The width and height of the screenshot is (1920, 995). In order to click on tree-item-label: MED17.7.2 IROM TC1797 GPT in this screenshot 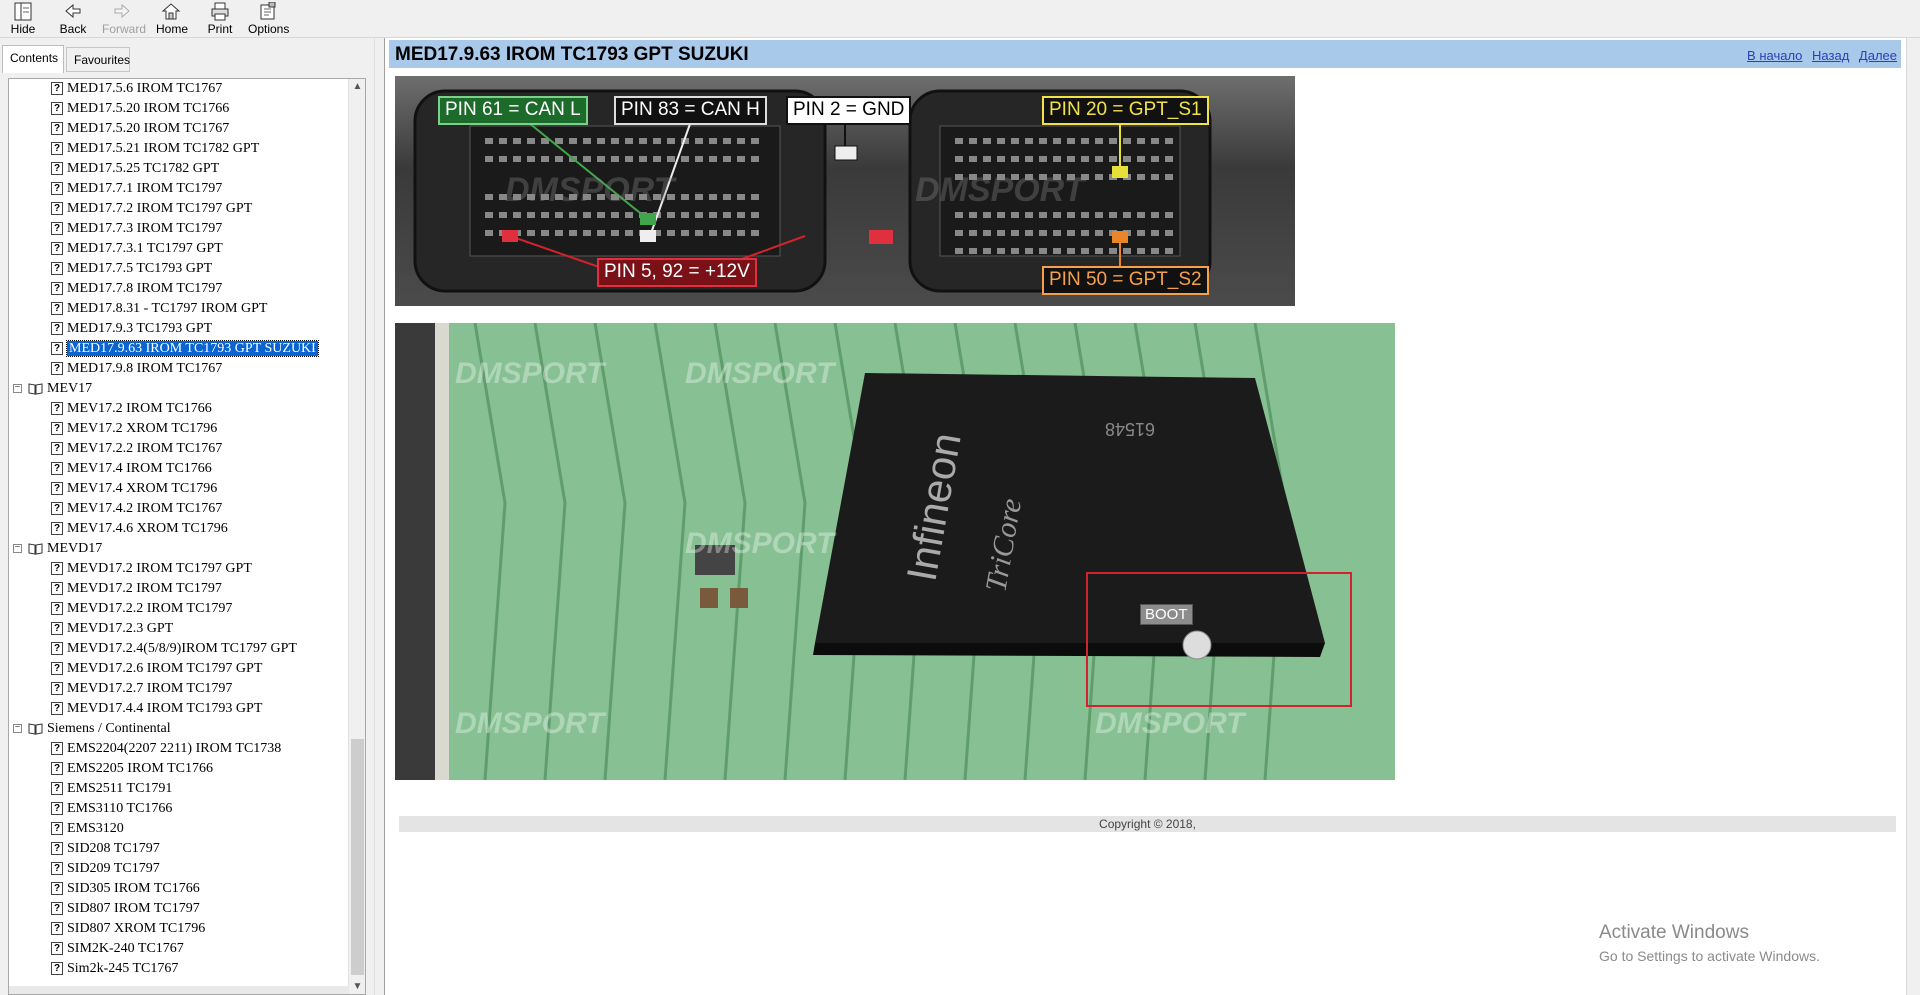, I will do `click(160, 208)`.